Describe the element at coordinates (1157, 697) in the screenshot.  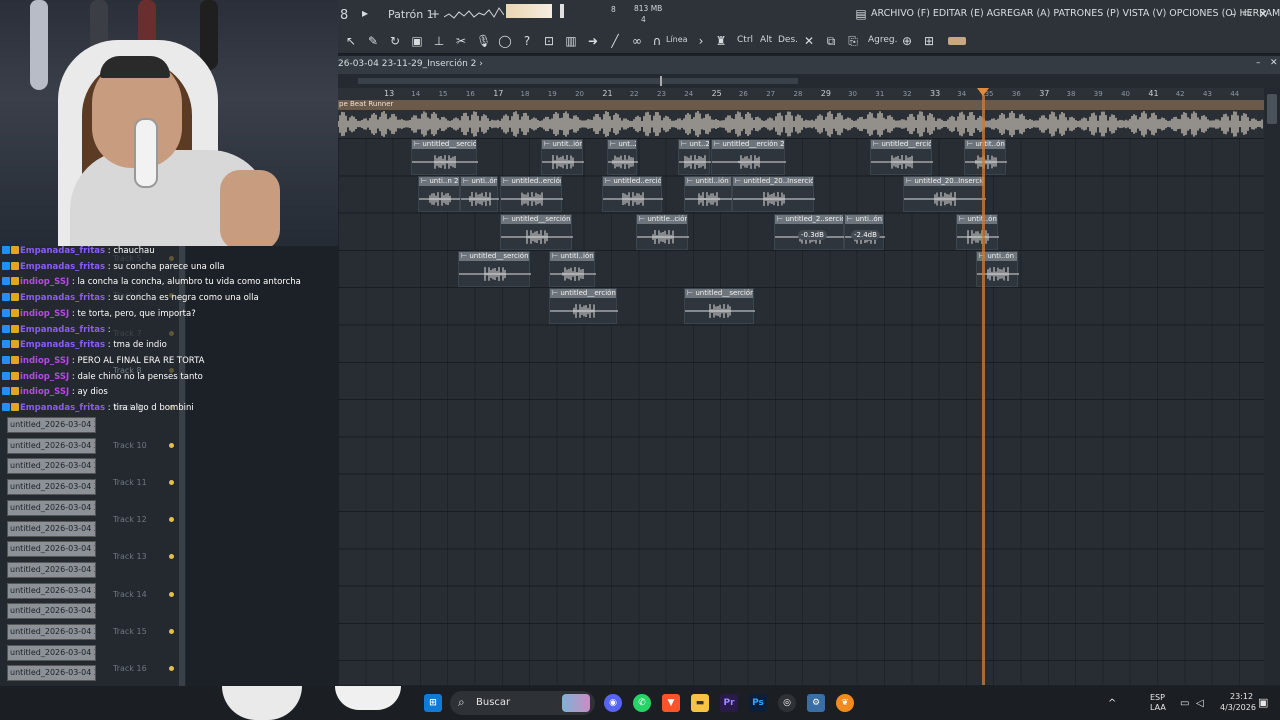
I see `language-a: ESP` at that location.